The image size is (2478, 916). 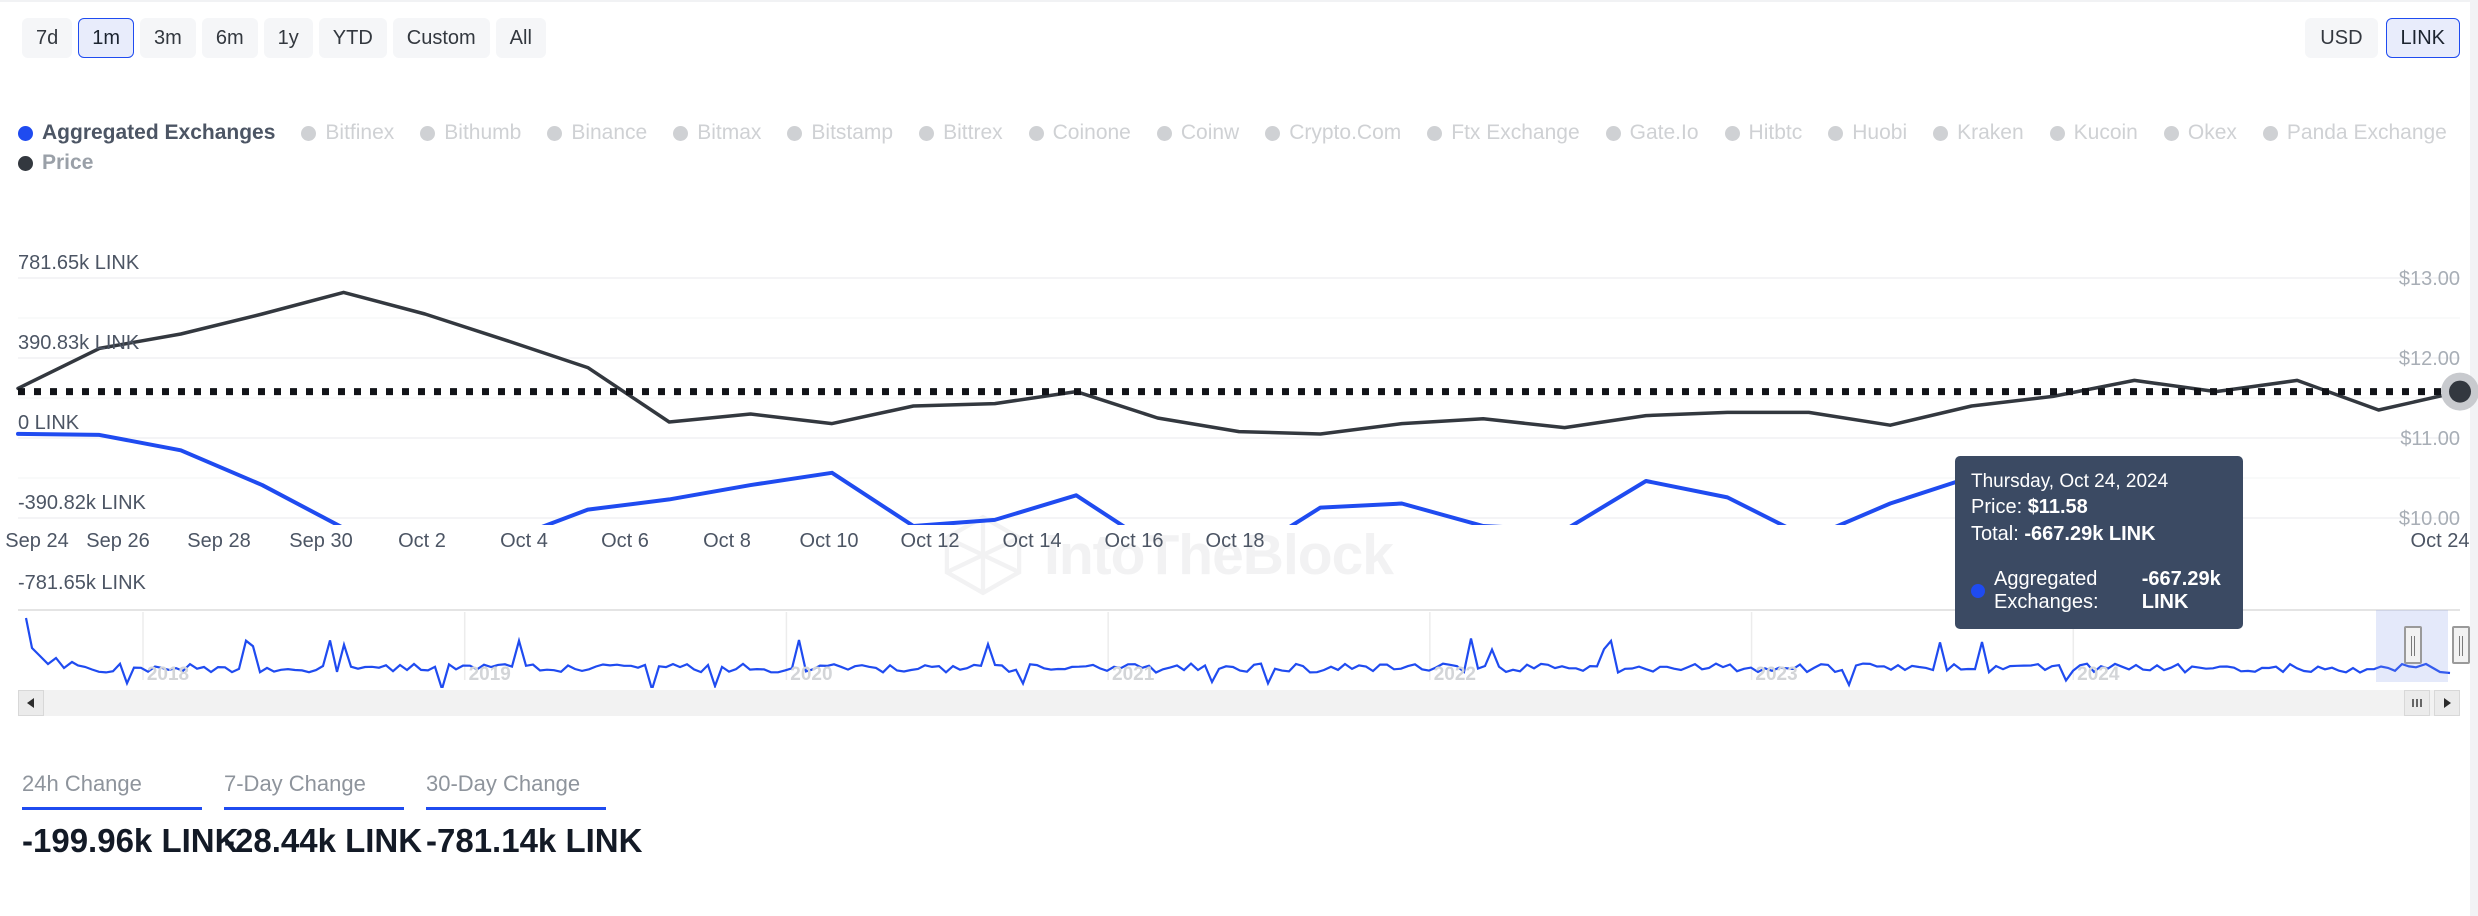 What do you see at coordinates (323, 815) in the screenshot?
I see `stat-card: 7-Day Change -28.44k LINK` at bounding box center [323, 815].